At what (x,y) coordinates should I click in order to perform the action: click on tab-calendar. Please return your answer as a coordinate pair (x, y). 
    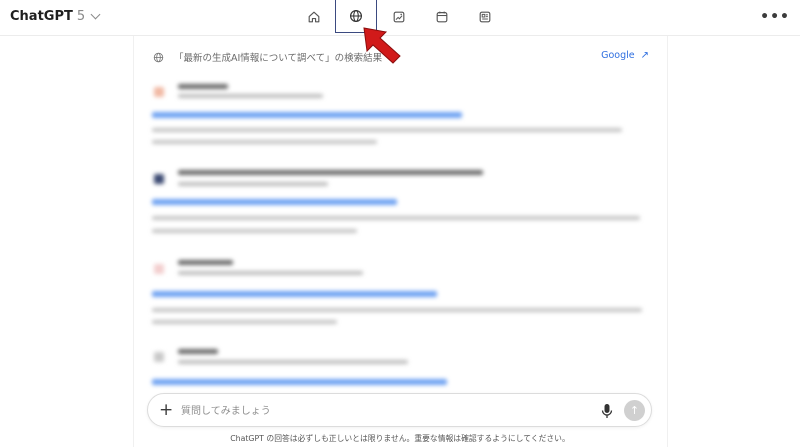
    Looking at the image, I should click on (442, 16).